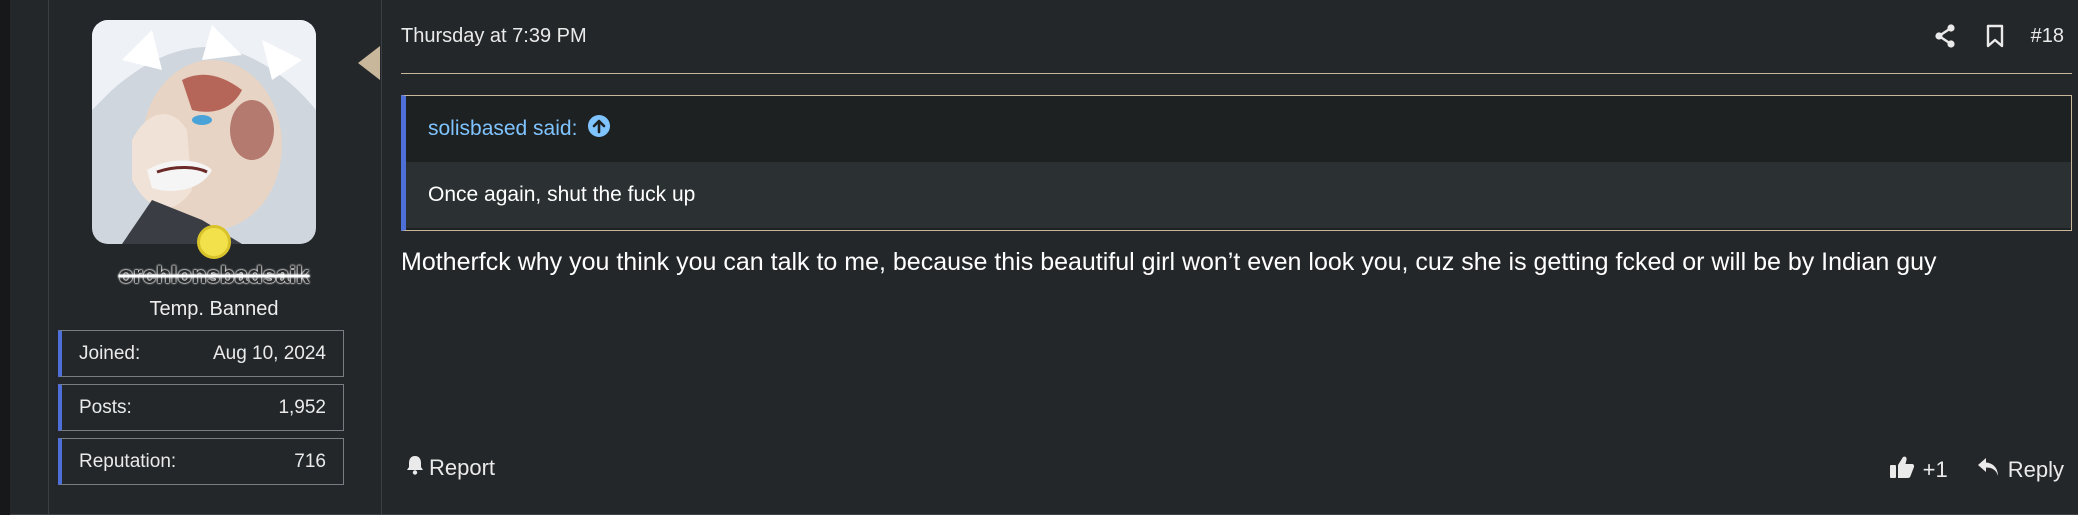 The image size is (2078, 515). I want to click on stat-joined: Joined: Aug 10, 2024, so click(201, 353).